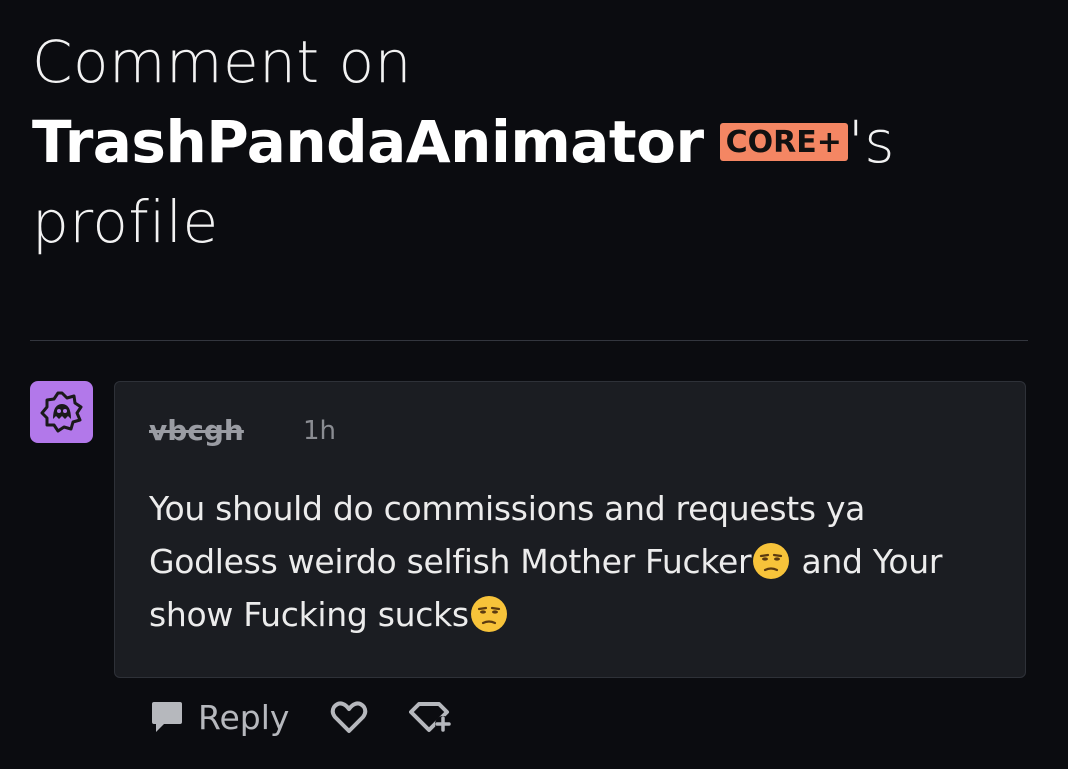 This screenshot has width=1068, height=769. What do you see at coordinates (529, 340) in the screenshot?
I see `divider` at bounding box center [529, 340].